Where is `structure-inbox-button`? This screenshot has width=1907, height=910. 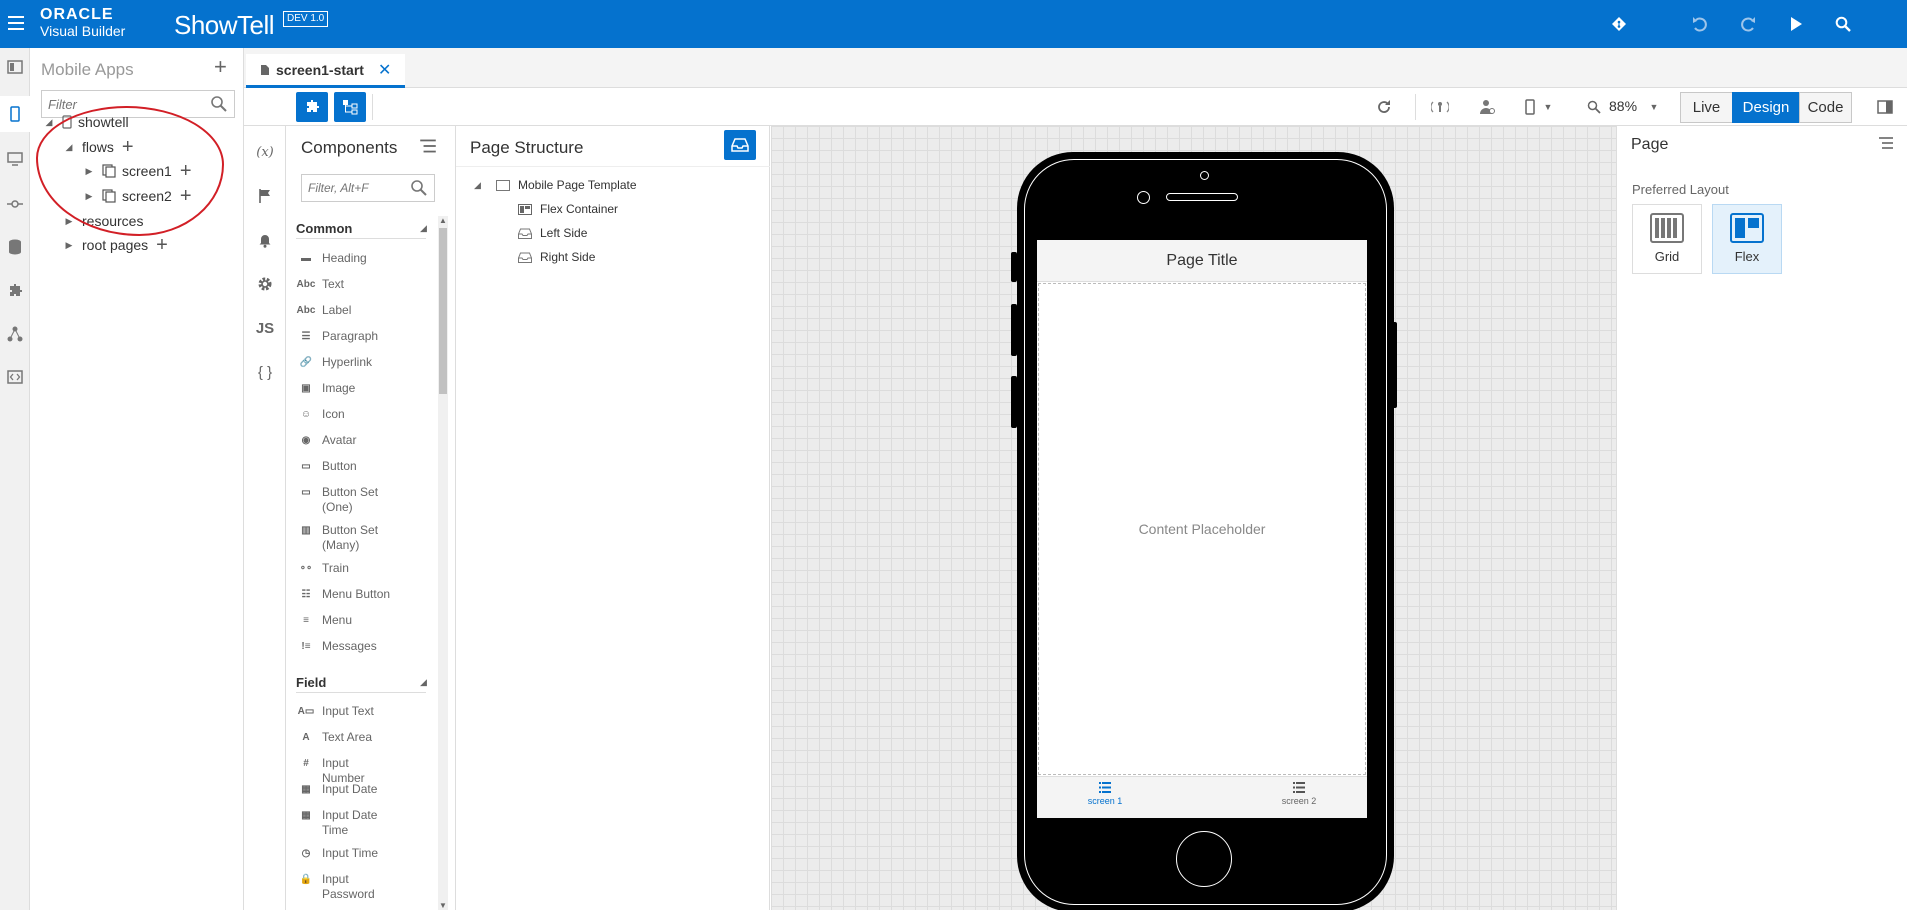
structure-inbox-button is located at coordinates (740, 145).